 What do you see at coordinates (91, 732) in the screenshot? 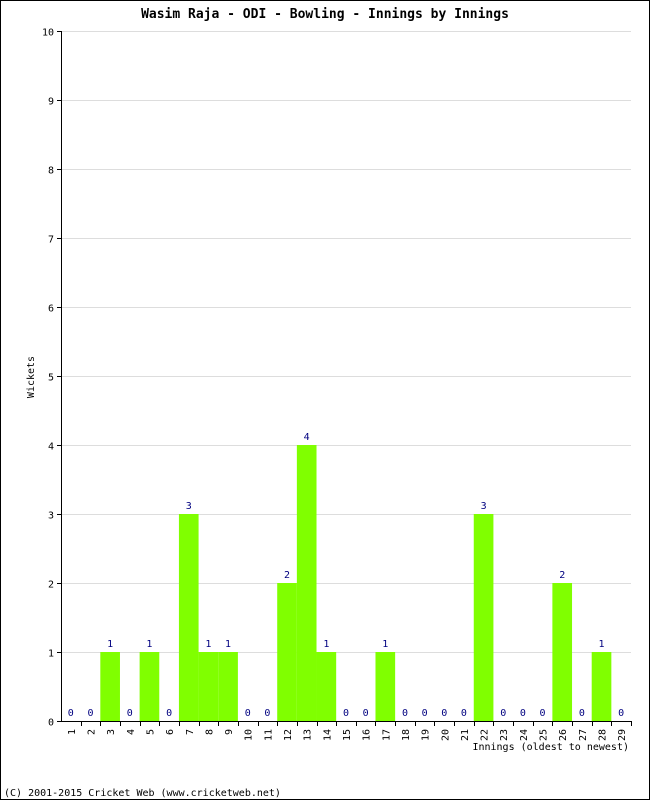
I see `x-tick-label: 2` at bounding box center [91, 732].